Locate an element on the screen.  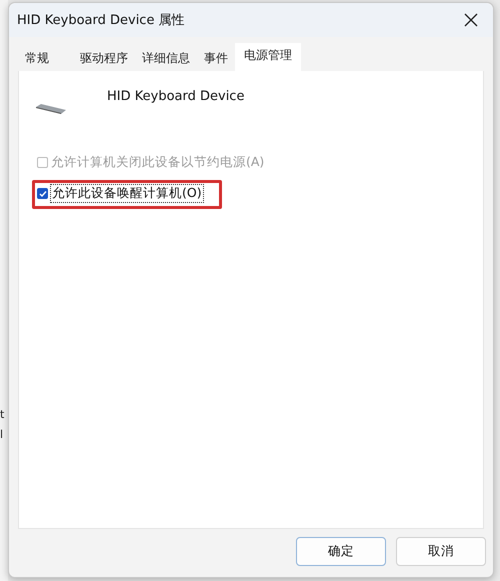
background-text: t is located at coordinates (3, 415).